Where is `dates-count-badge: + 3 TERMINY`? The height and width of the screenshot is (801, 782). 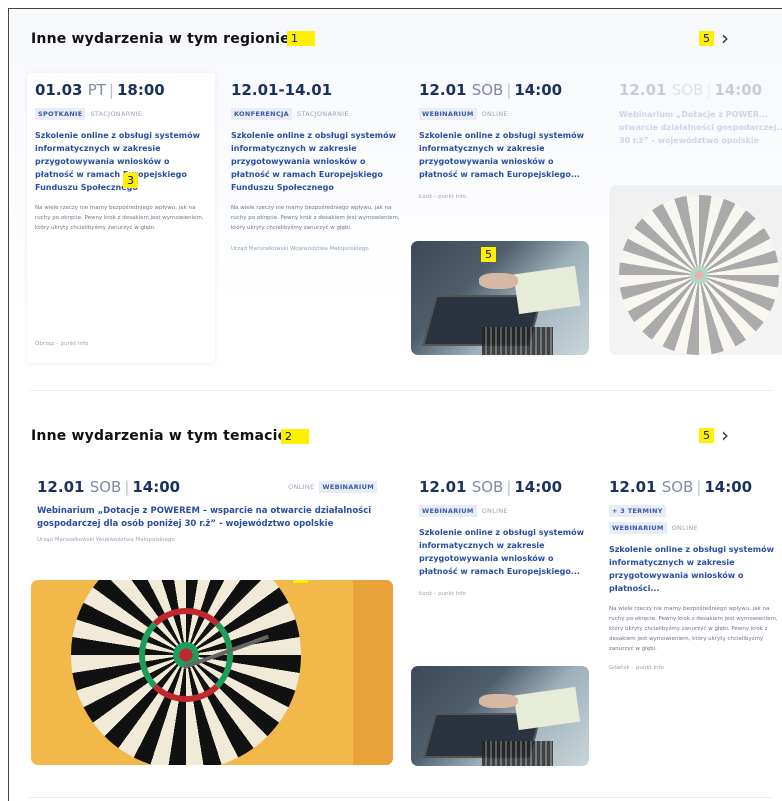 dates-count-badge: + 3 TERMINY is located at coordinates (637, 511).